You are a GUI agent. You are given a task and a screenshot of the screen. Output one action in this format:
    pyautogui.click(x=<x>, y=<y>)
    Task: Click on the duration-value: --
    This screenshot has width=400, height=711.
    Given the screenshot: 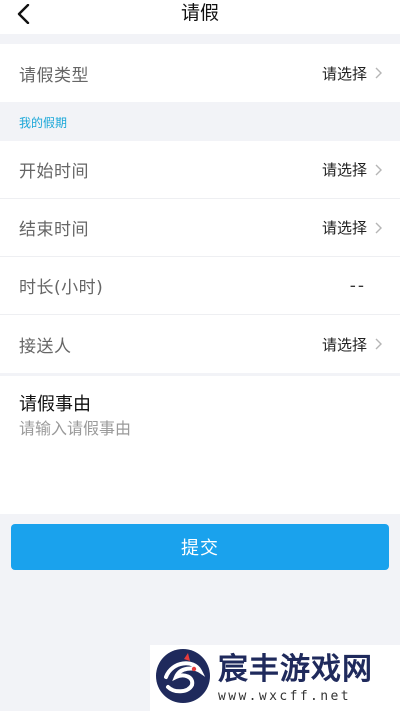 What is the action you would take?
    pyautogui.click(x=357, y=285)
    